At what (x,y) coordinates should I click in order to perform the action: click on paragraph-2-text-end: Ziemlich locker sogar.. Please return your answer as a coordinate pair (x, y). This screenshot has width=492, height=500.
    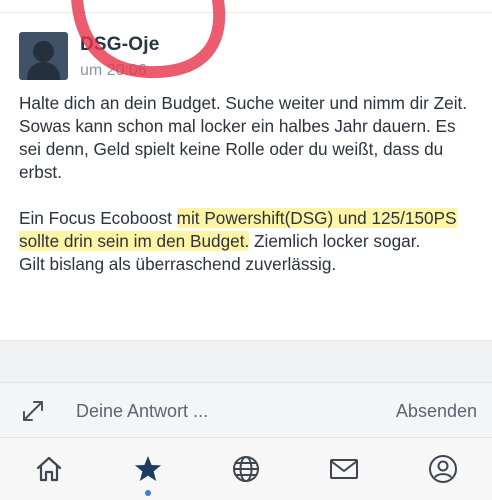
    Looking at the image, I should click on (335, 241).